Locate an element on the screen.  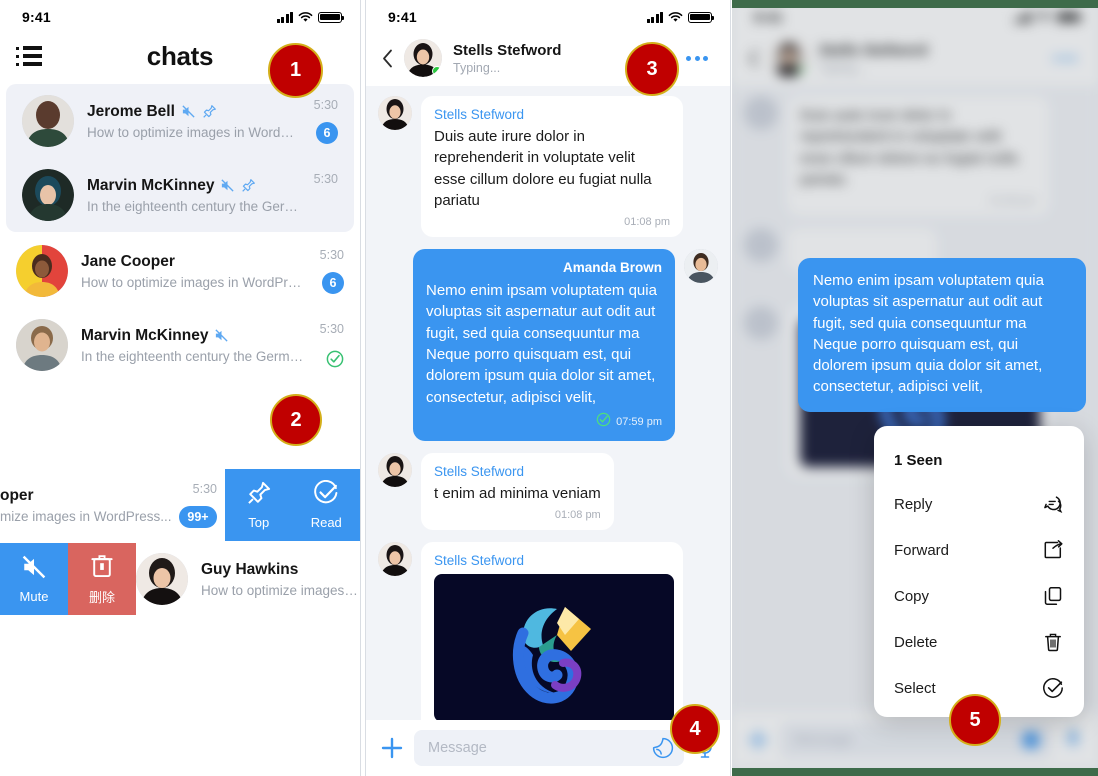
list-item-title-line: Jerome Bell is located at coordinates (194, 112).